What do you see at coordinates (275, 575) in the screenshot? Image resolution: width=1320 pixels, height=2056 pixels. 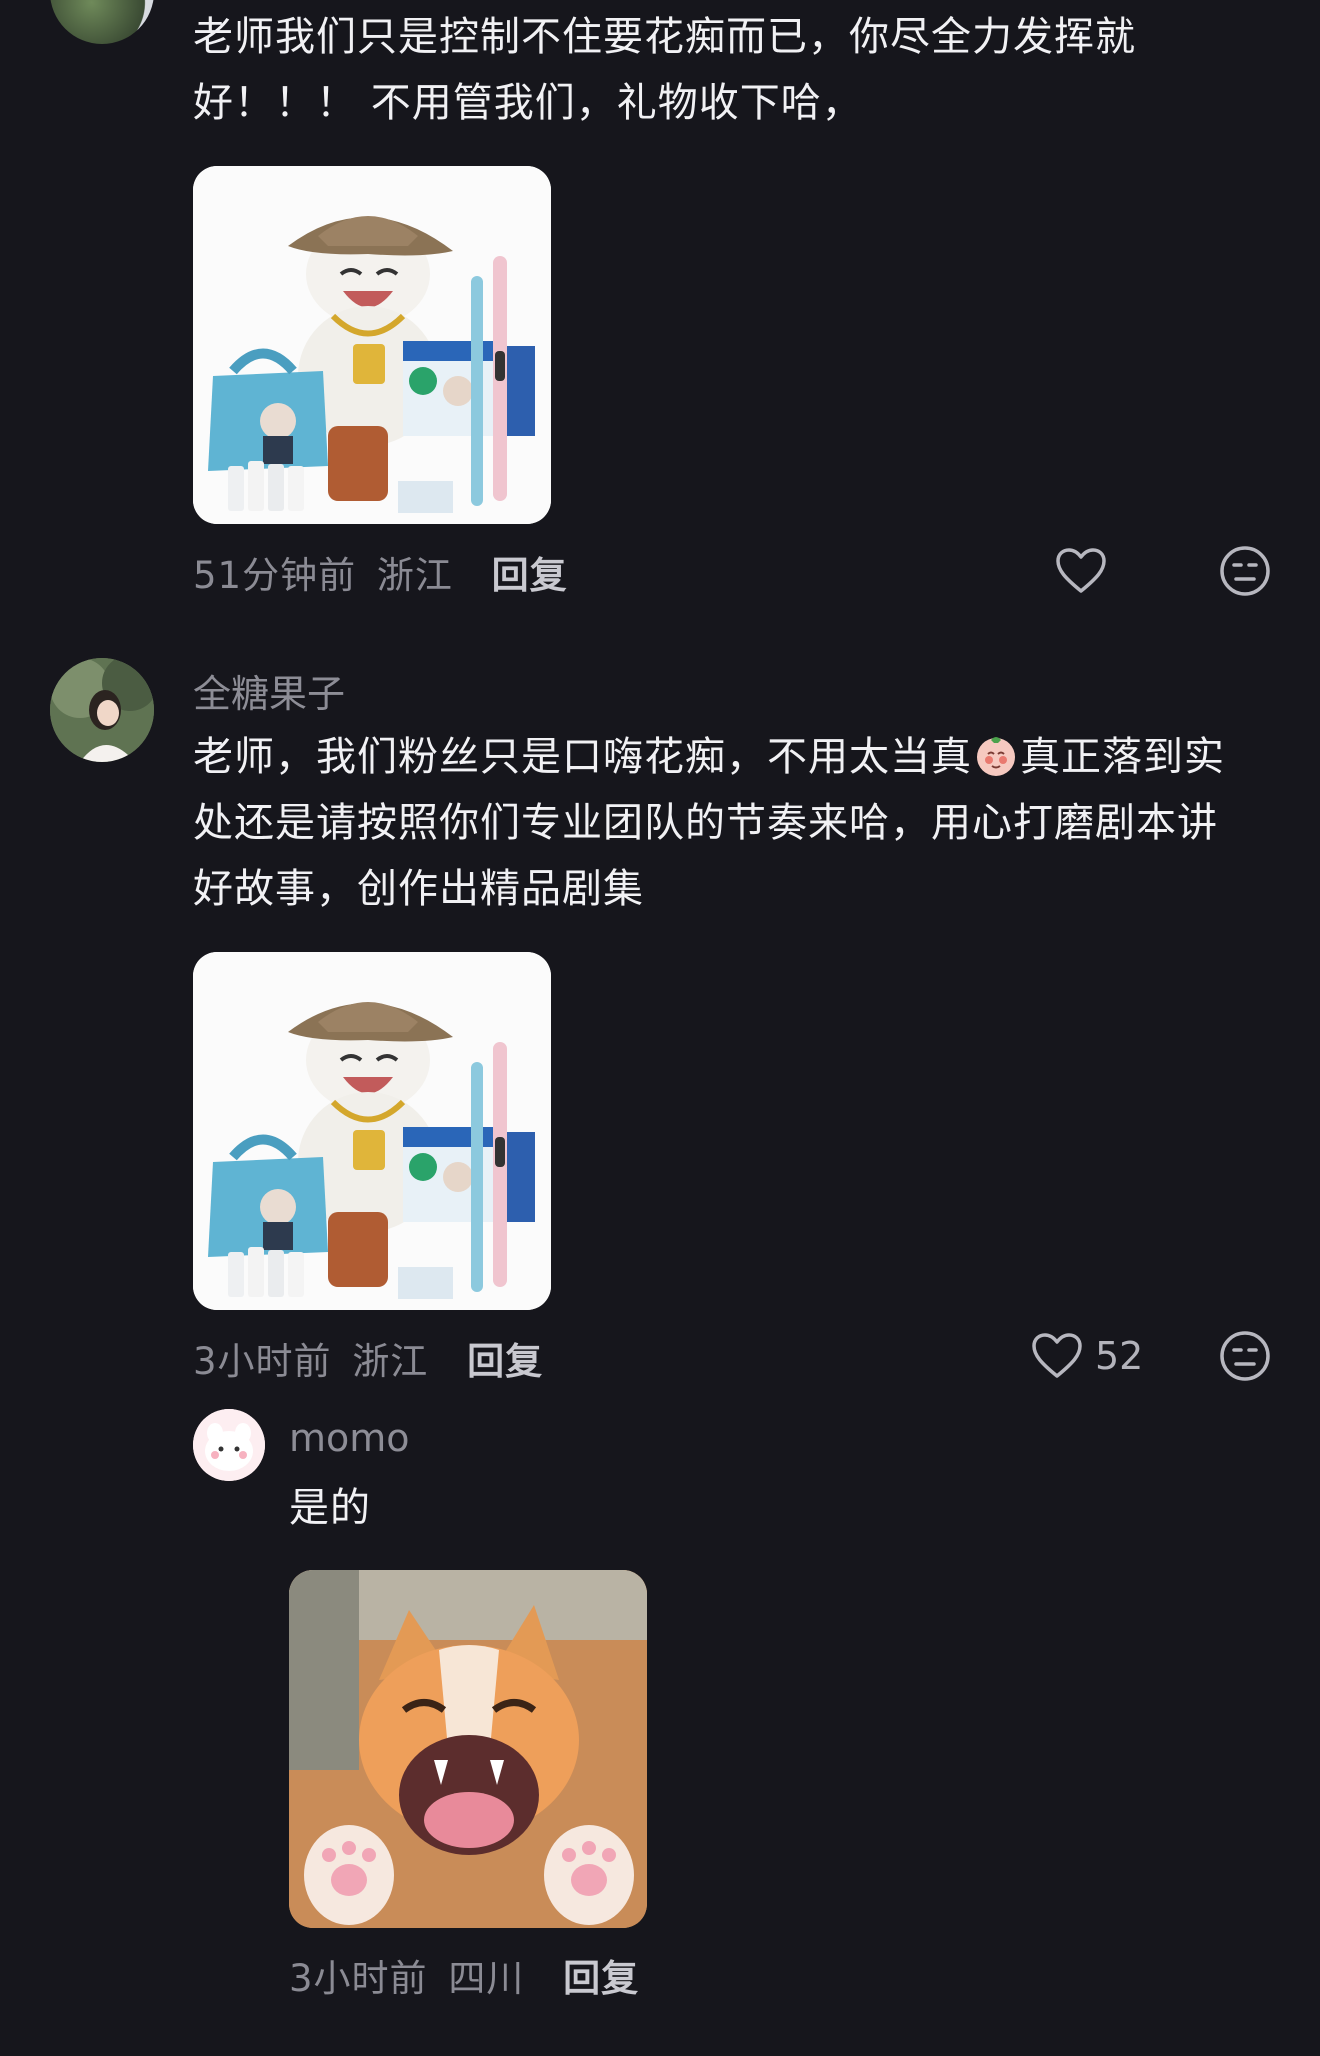 I see `comment-time: 51分钟前` at bounding box center [275, 575].